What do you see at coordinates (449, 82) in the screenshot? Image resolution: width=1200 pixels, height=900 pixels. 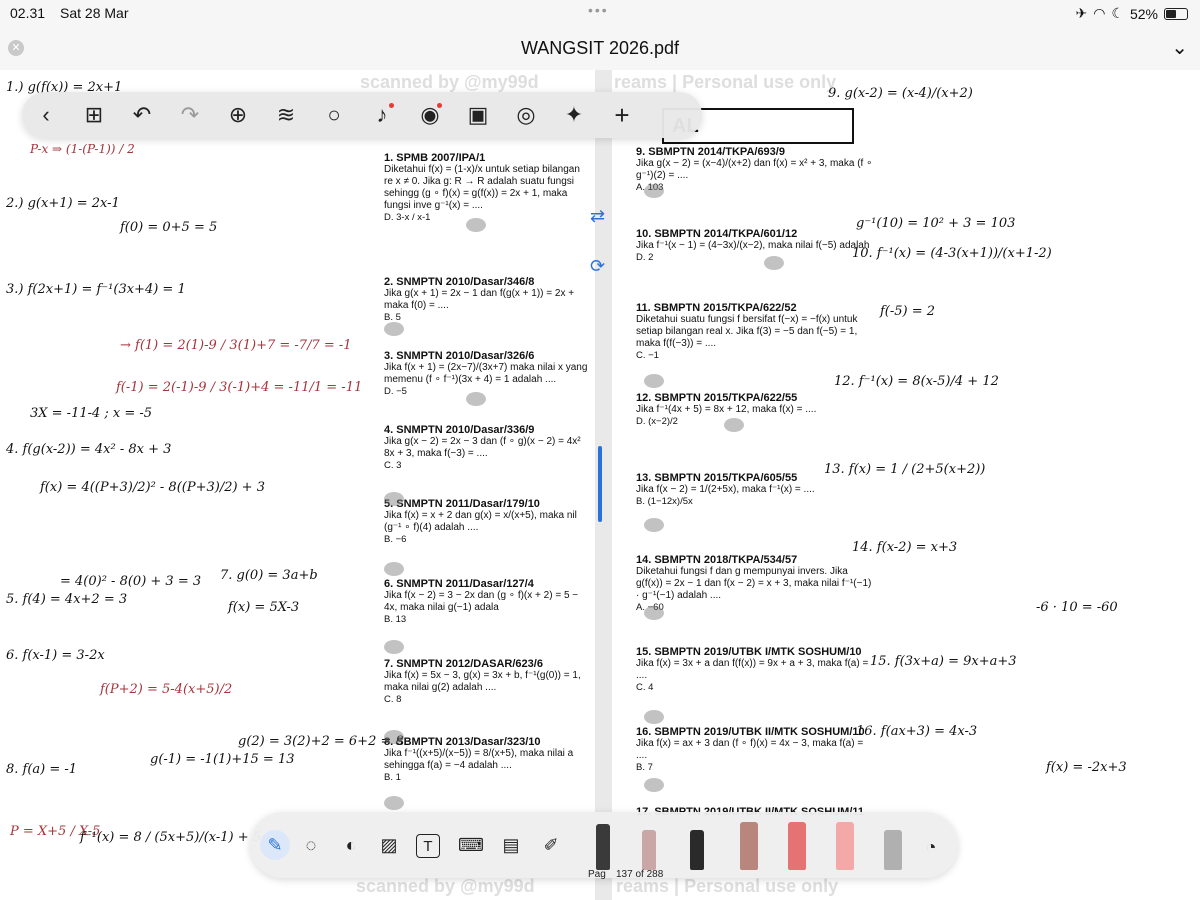 I see `watermark-top: scanned by @my99d` at bounding box center [449, 82].